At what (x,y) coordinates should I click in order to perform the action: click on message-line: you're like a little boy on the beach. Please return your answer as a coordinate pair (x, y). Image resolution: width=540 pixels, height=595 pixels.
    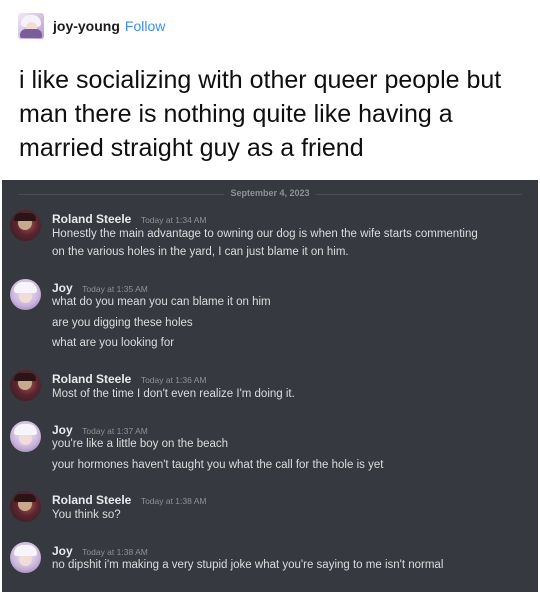
    Looking at the image, I should click on (140, 444).